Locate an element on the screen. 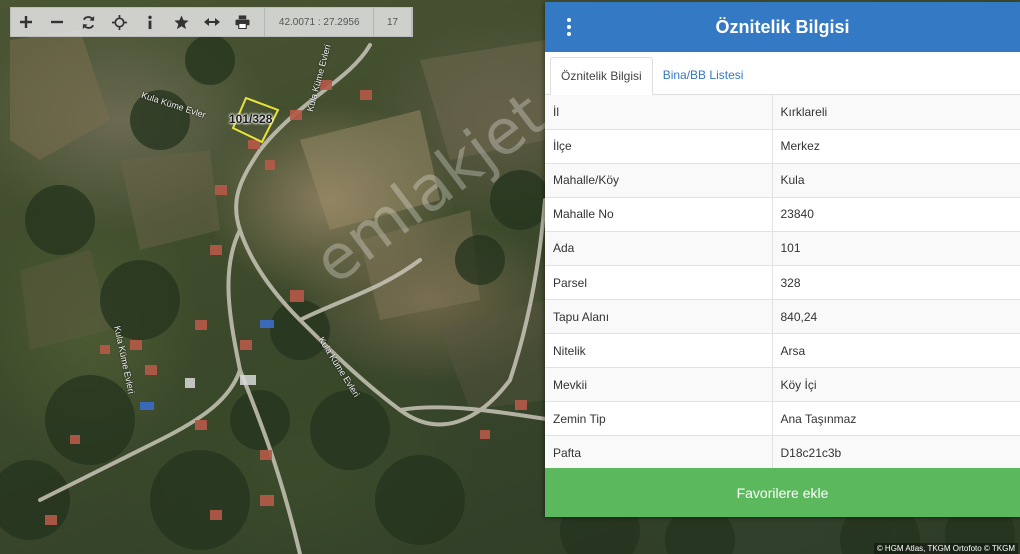 This screenshot has width=1020, height=554. print-button is located at coordinates (242, 22).